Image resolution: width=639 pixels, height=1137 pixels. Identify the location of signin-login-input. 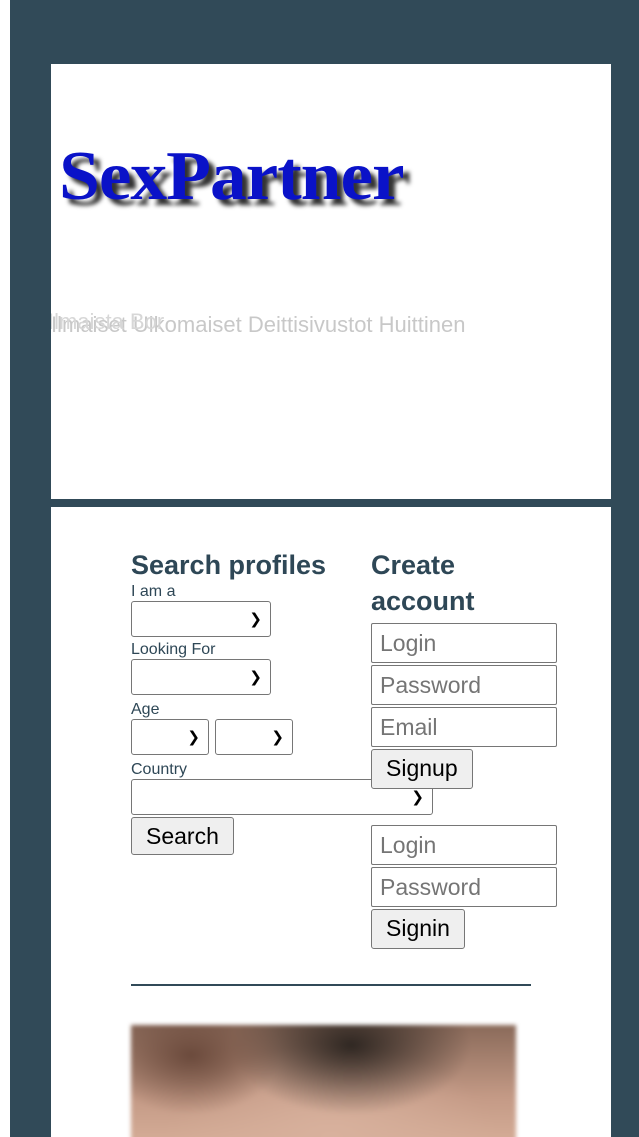
(464, 845).